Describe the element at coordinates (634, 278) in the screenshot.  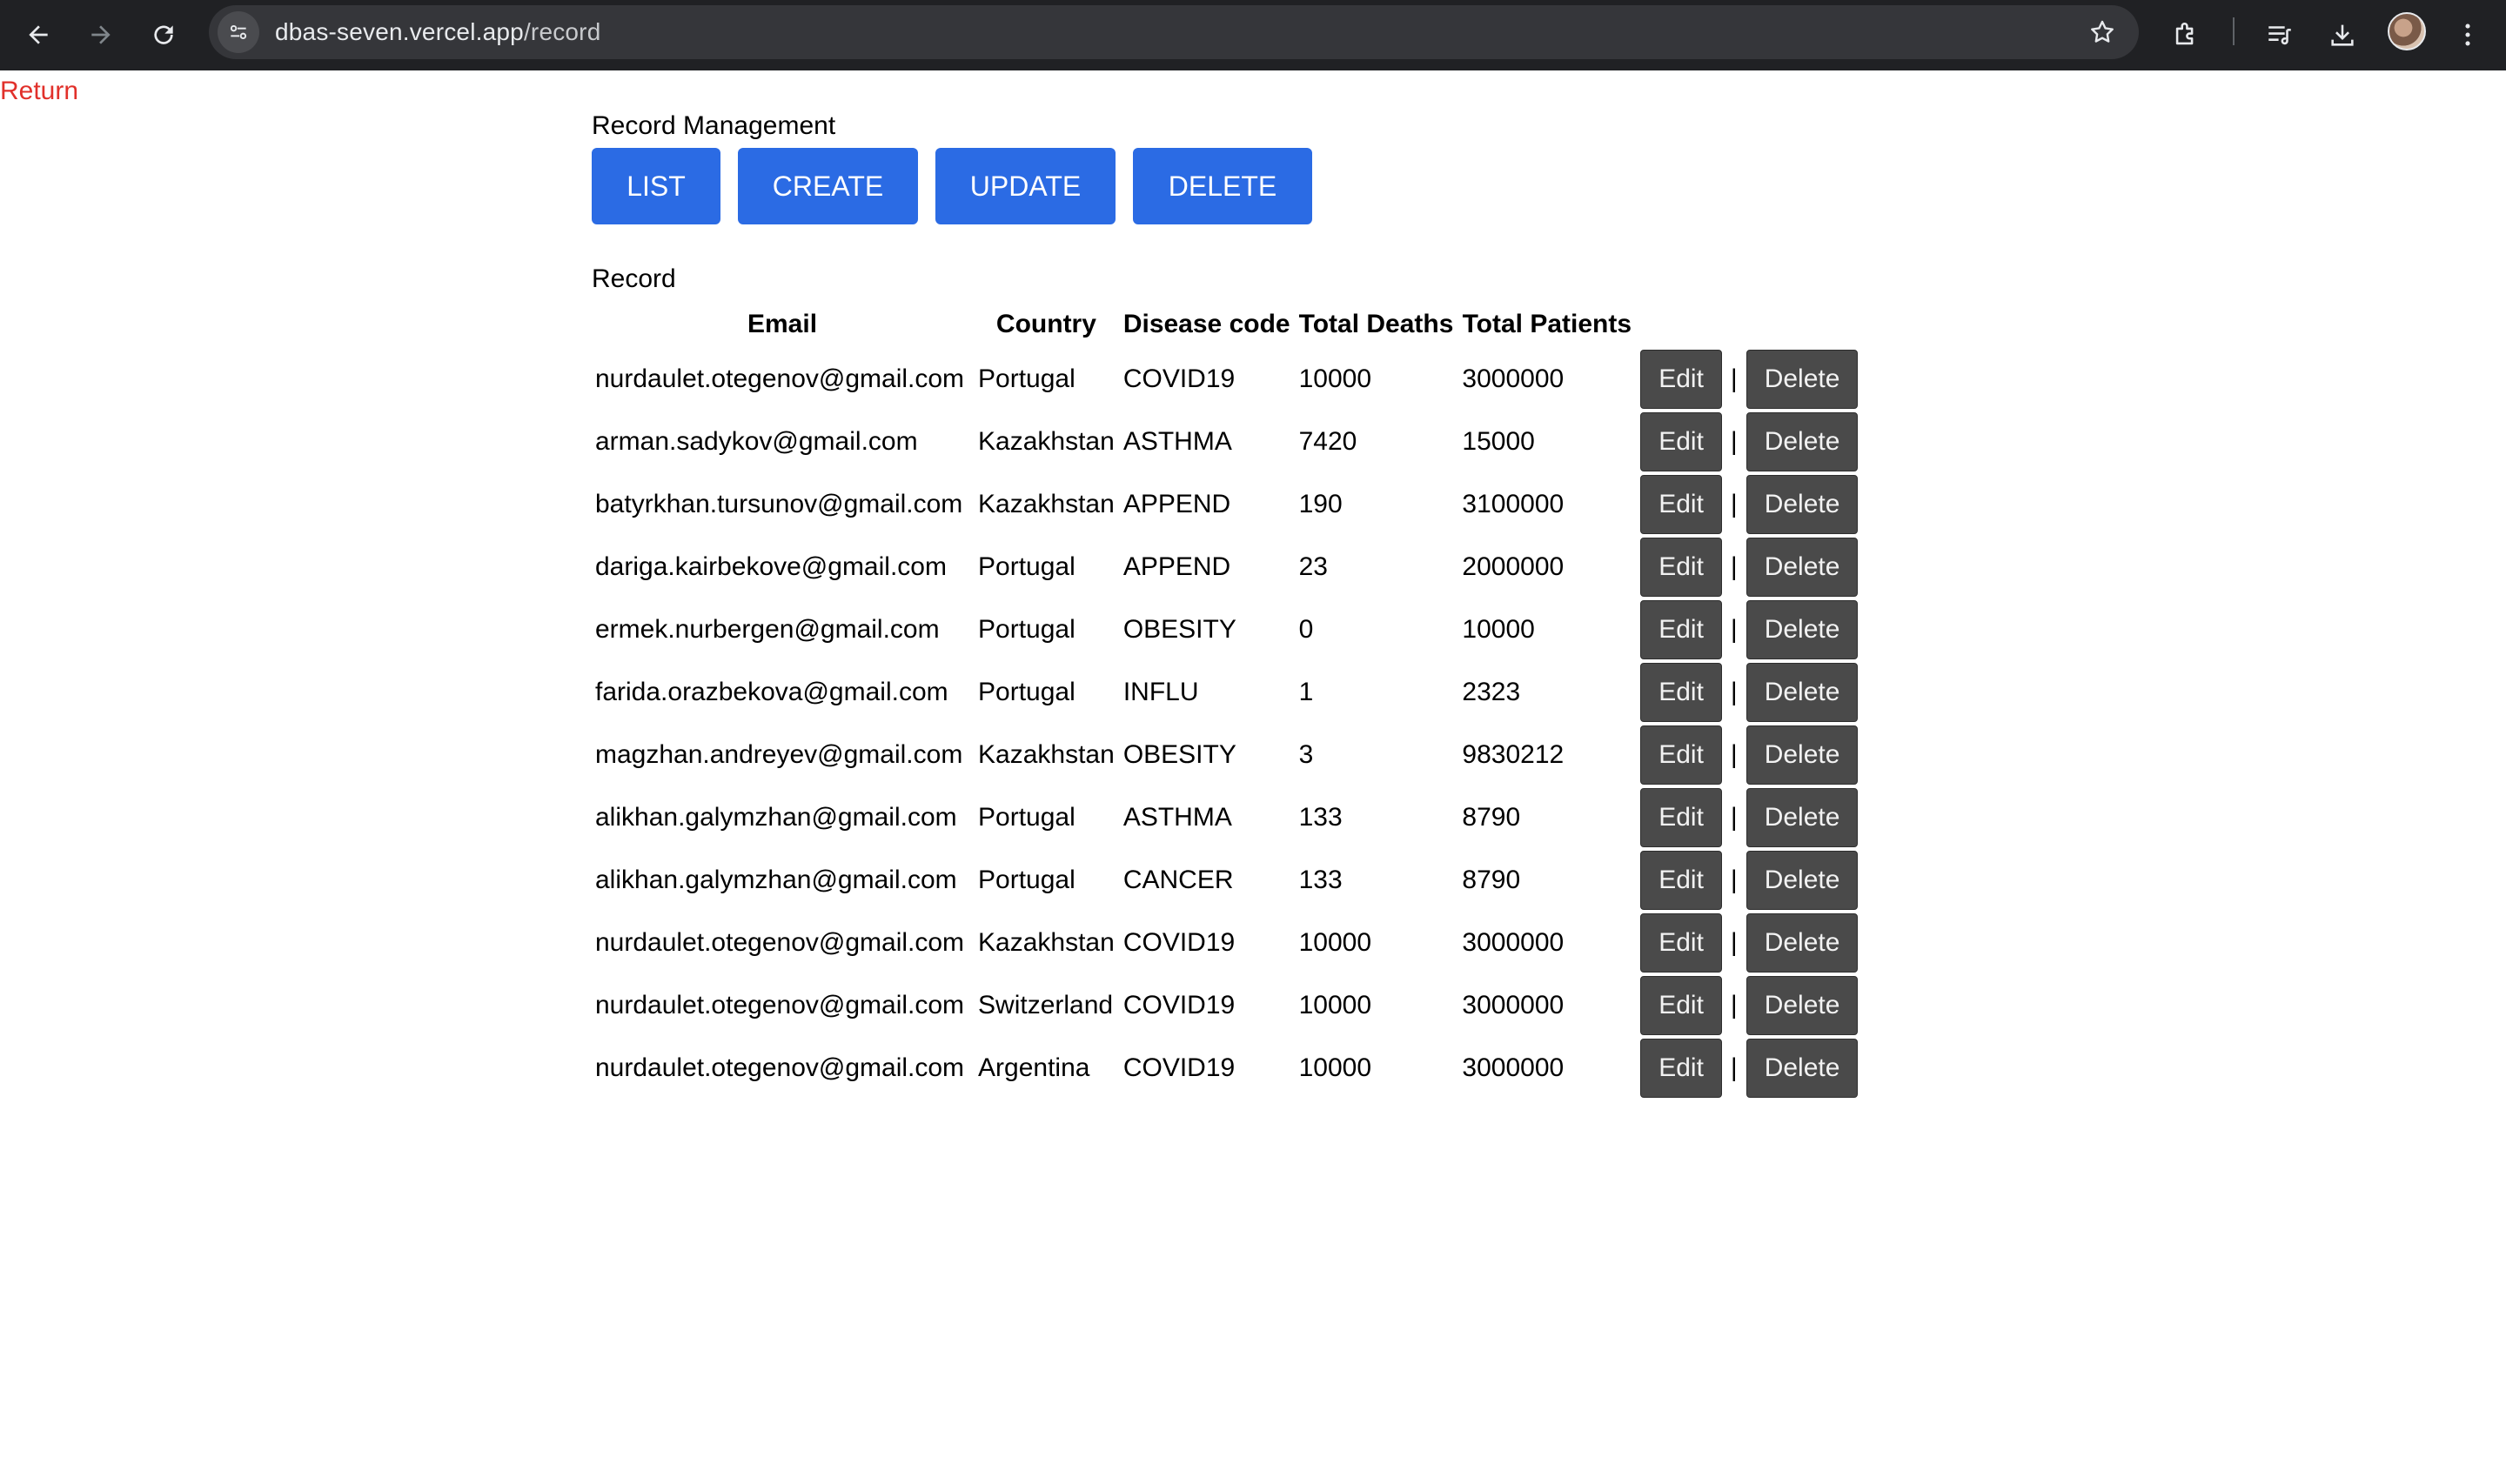
I see `section-title: Record` at that location.